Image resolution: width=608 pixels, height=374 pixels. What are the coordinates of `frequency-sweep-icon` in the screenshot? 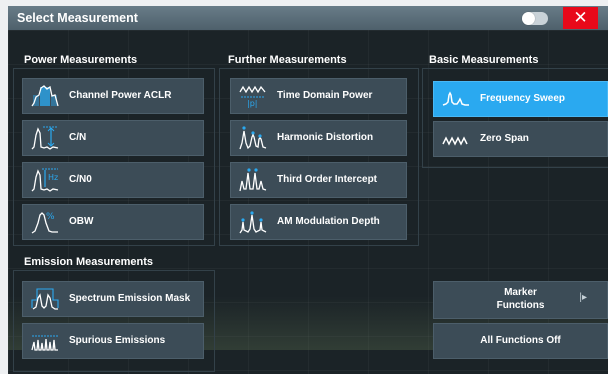 It's located at (456, 99).